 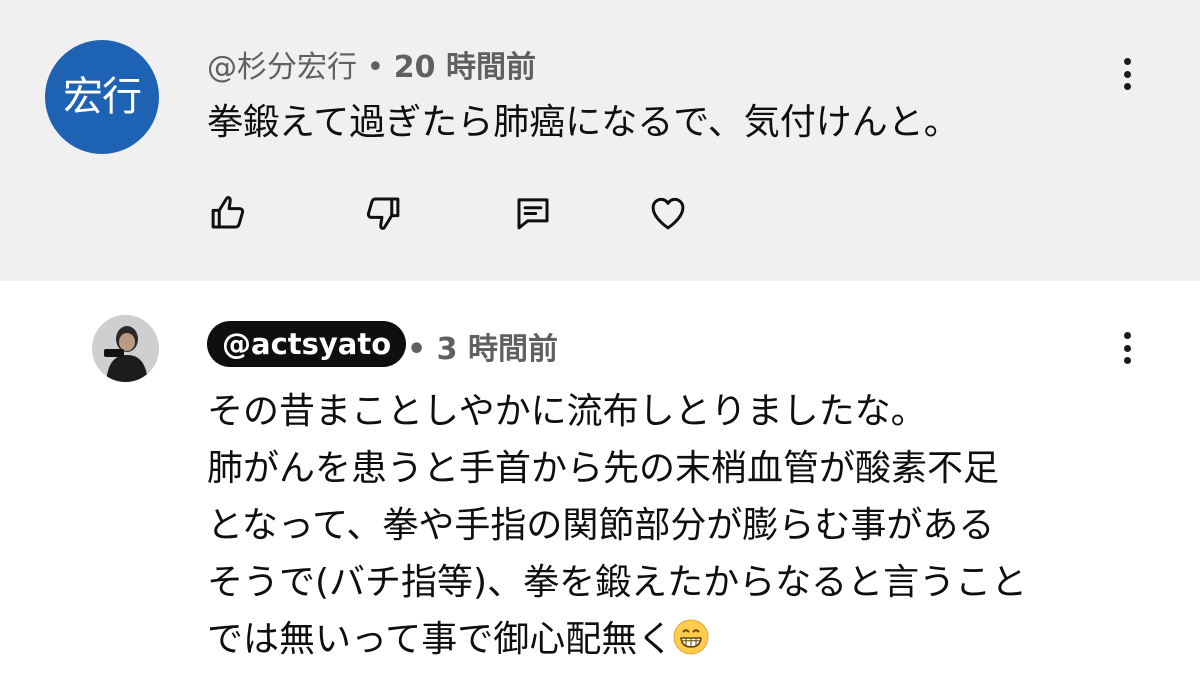 I want to click on comment-author: @杉分宏行, so click(x=282, y=67).